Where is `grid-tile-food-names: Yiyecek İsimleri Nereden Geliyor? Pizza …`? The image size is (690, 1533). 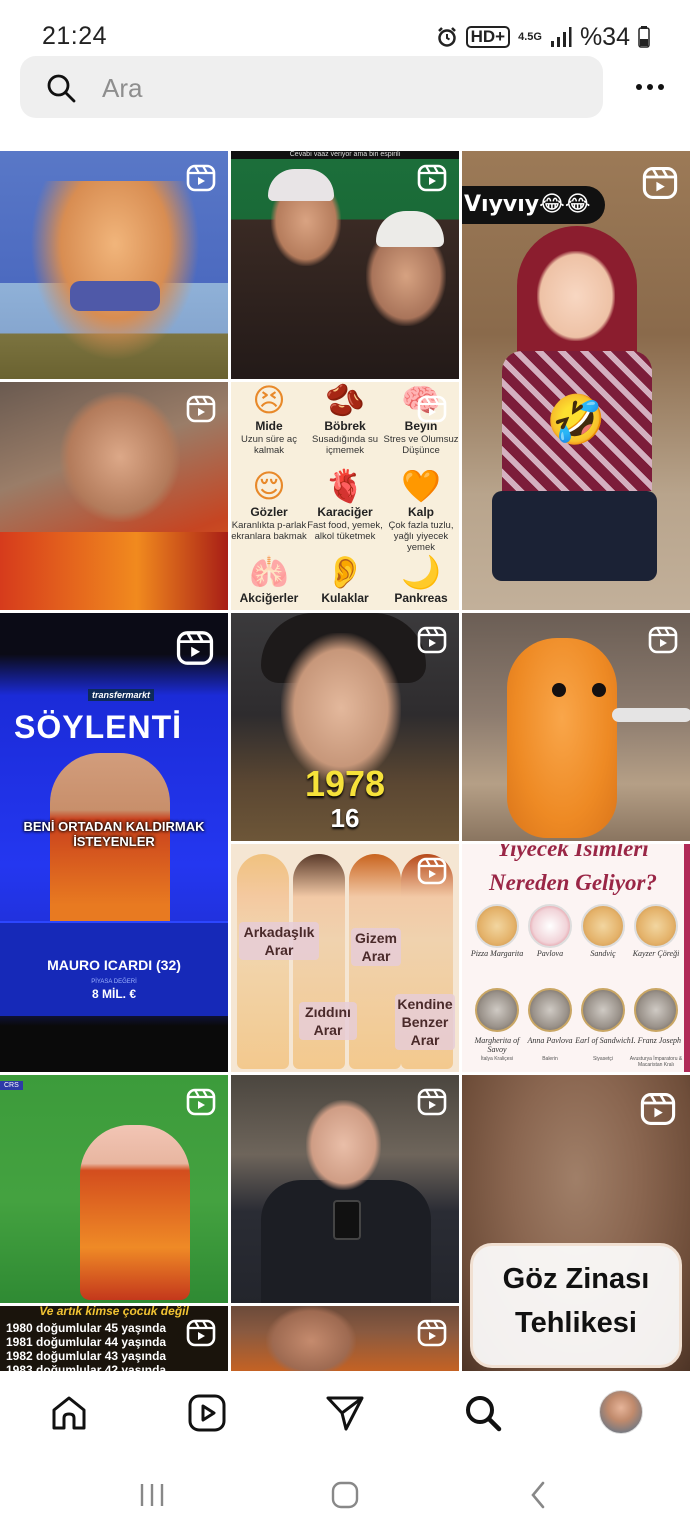 grid-tile-food-names: Yiyecek İsimleri Nereden Geliyor? Pizza … is located at coordinates (576, 958).